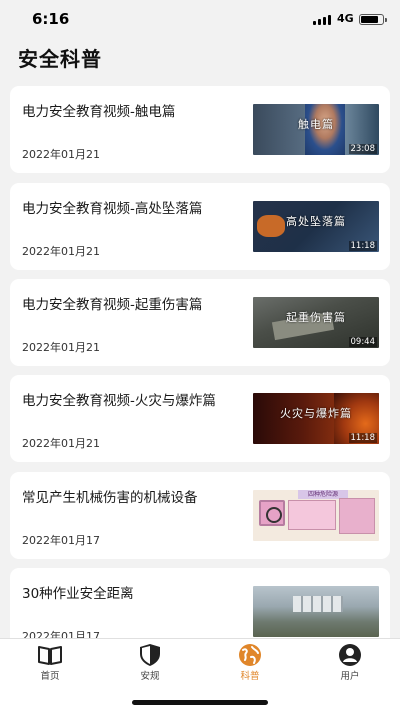  What do you see at coordinates (60, 59) in the screenshot?
I see `page-title: 安全科普` at bounding box center [60, 59].